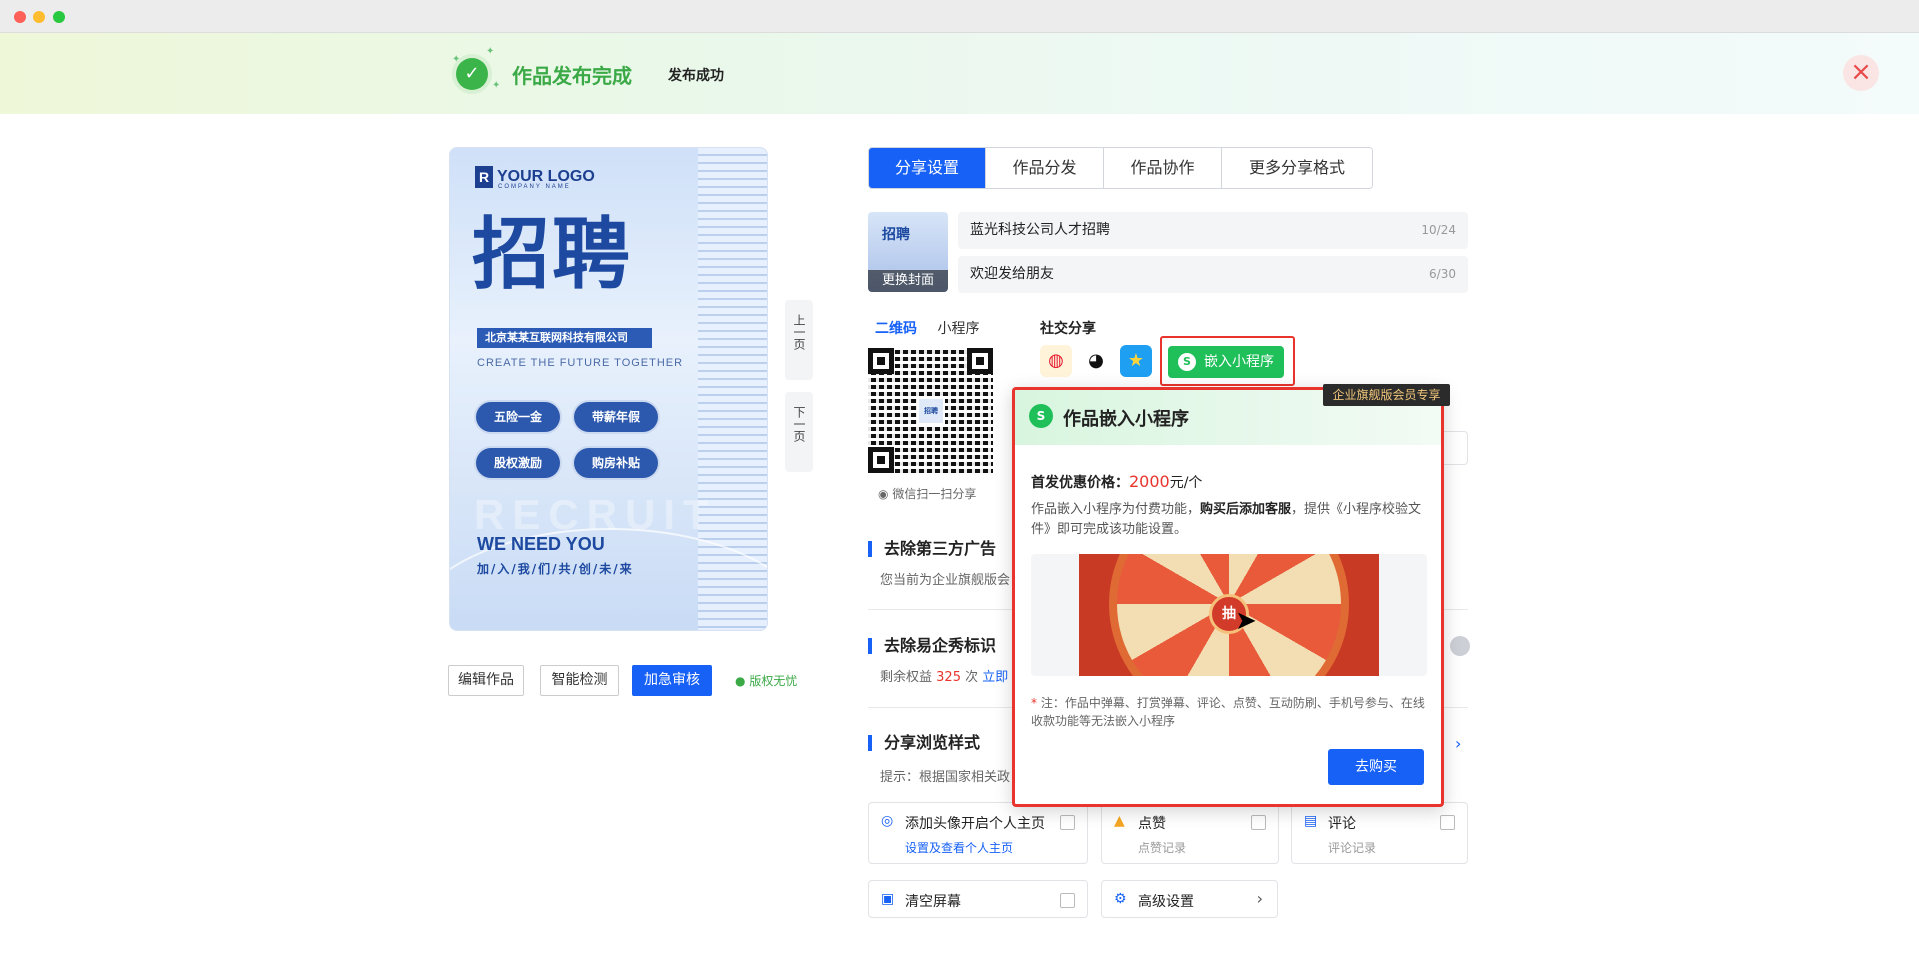  What do you see at coordinates (555, 569) in the screenshot?
I see `poster-join: 加/入/我/们/共/创/未/来` at bounding box center [555, 569].